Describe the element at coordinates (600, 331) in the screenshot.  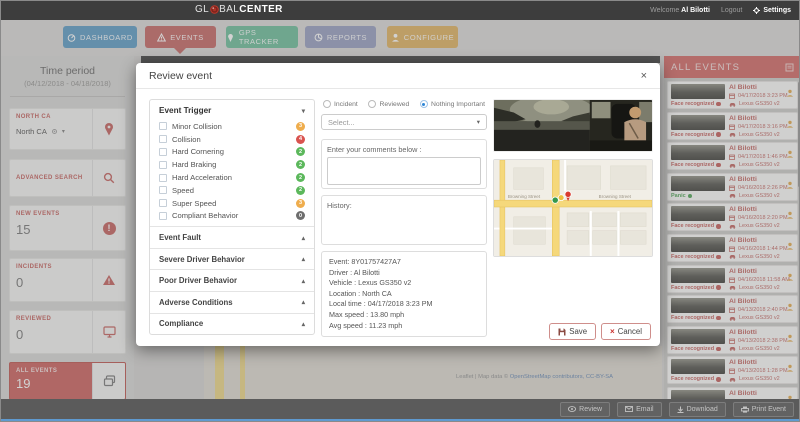
I see `dialog-actions: Save × Cancel` at that location.